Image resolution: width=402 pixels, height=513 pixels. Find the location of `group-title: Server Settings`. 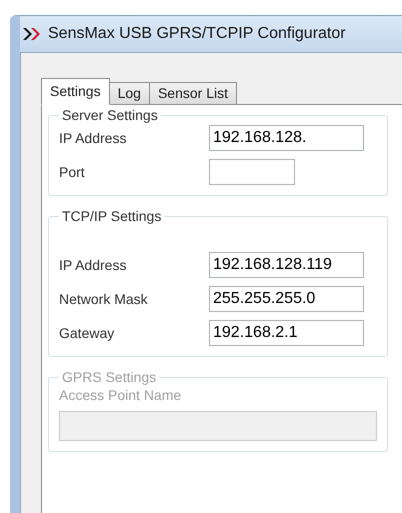

group-title: Server Settings is located at coordinates (110, 115).